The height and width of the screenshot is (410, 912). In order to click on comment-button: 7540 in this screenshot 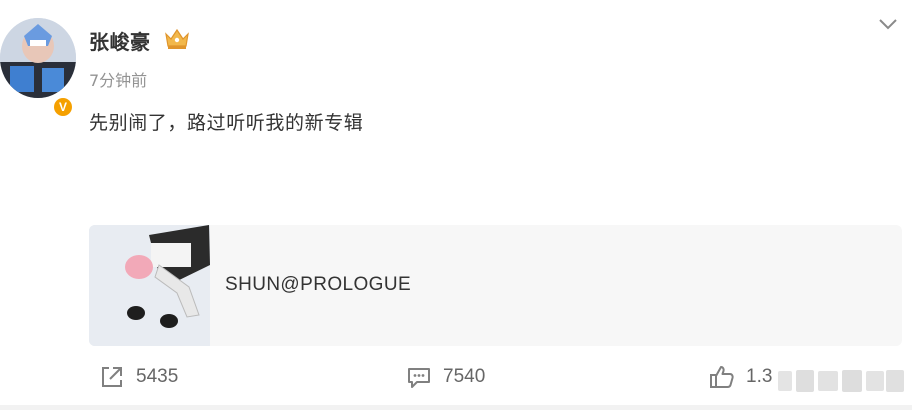, I will do `click(445, 377)`.